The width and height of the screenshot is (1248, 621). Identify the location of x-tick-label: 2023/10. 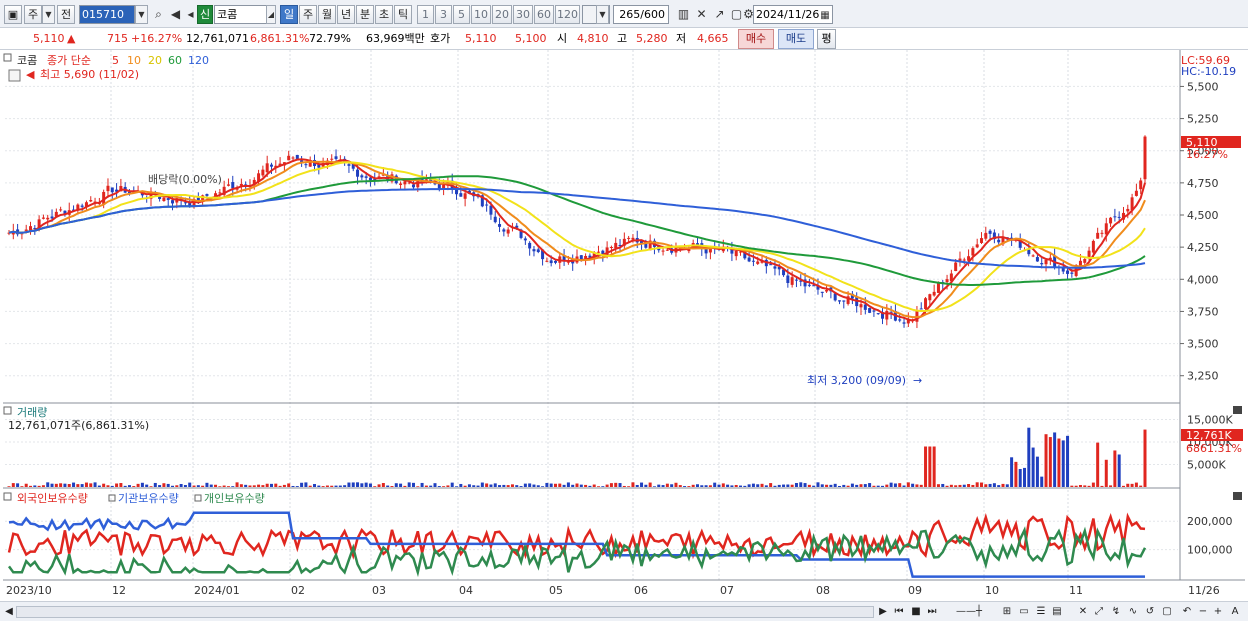
(29, 590).